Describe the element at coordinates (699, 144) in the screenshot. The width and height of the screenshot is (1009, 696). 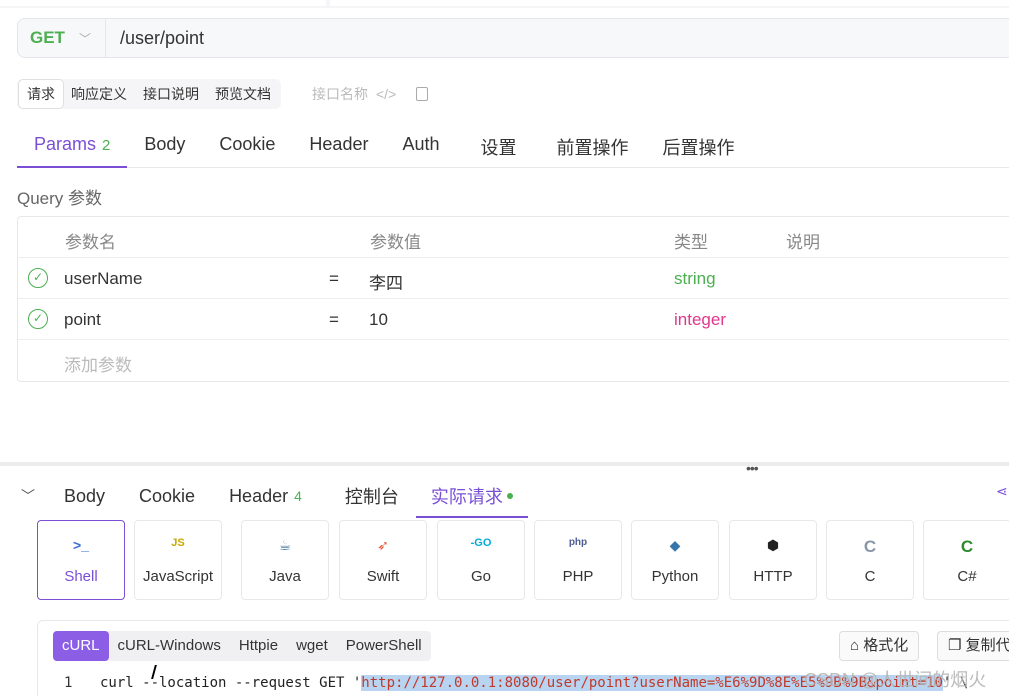
I see `tab-post-ops: 后置操作` at that location.